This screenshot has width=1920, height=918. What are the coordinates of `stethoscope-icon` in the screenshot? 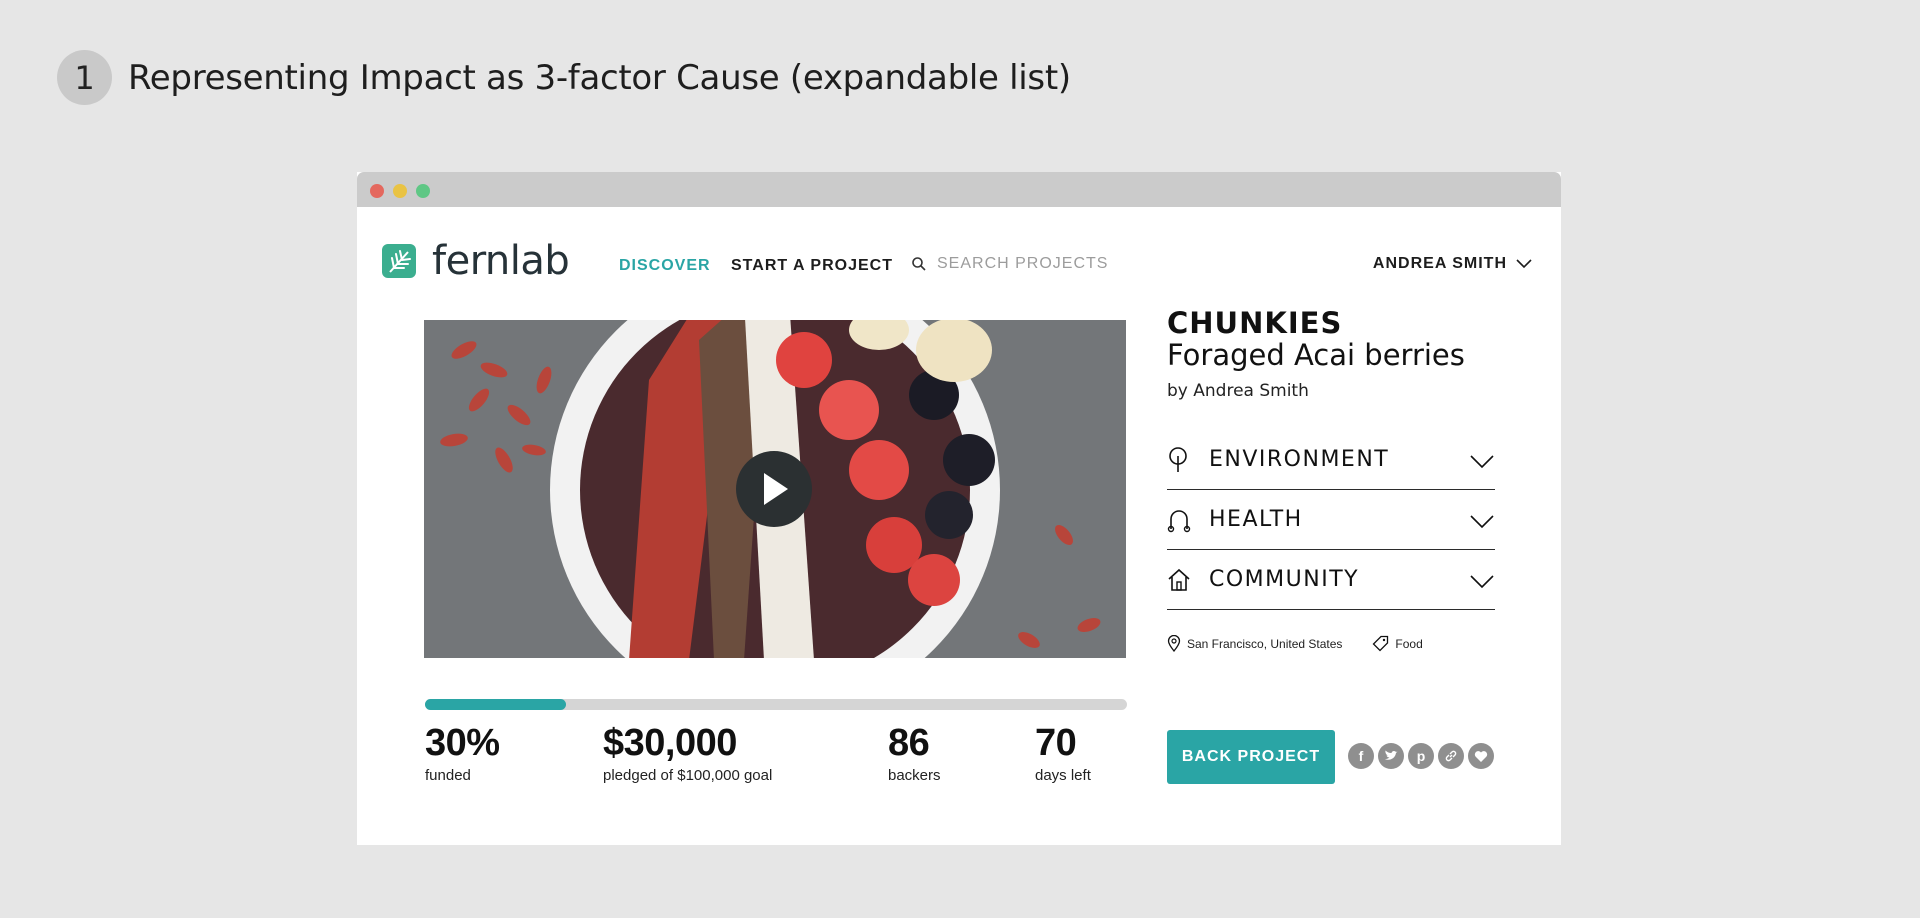 It's located at (1179, 520).